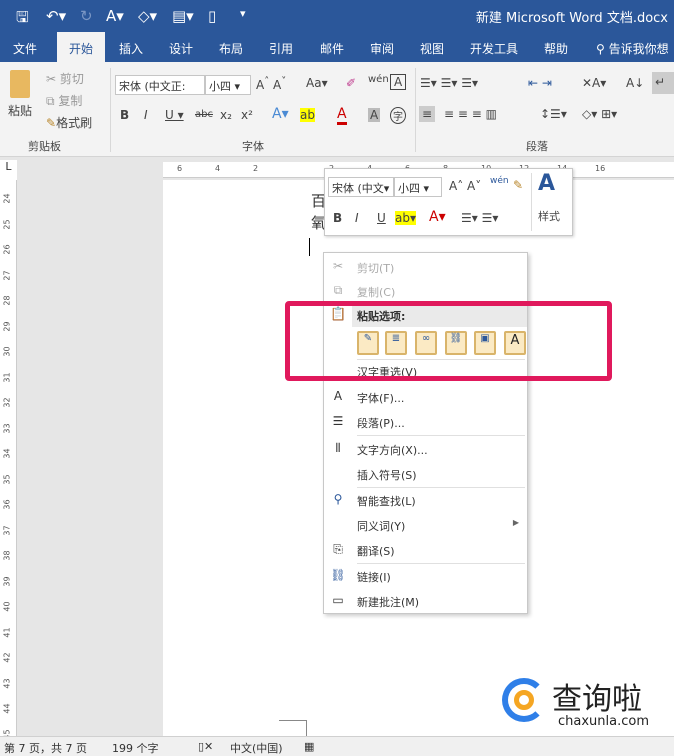 The image size is (674, 756). I want to click on bold-icon: B, so click(124, 115).